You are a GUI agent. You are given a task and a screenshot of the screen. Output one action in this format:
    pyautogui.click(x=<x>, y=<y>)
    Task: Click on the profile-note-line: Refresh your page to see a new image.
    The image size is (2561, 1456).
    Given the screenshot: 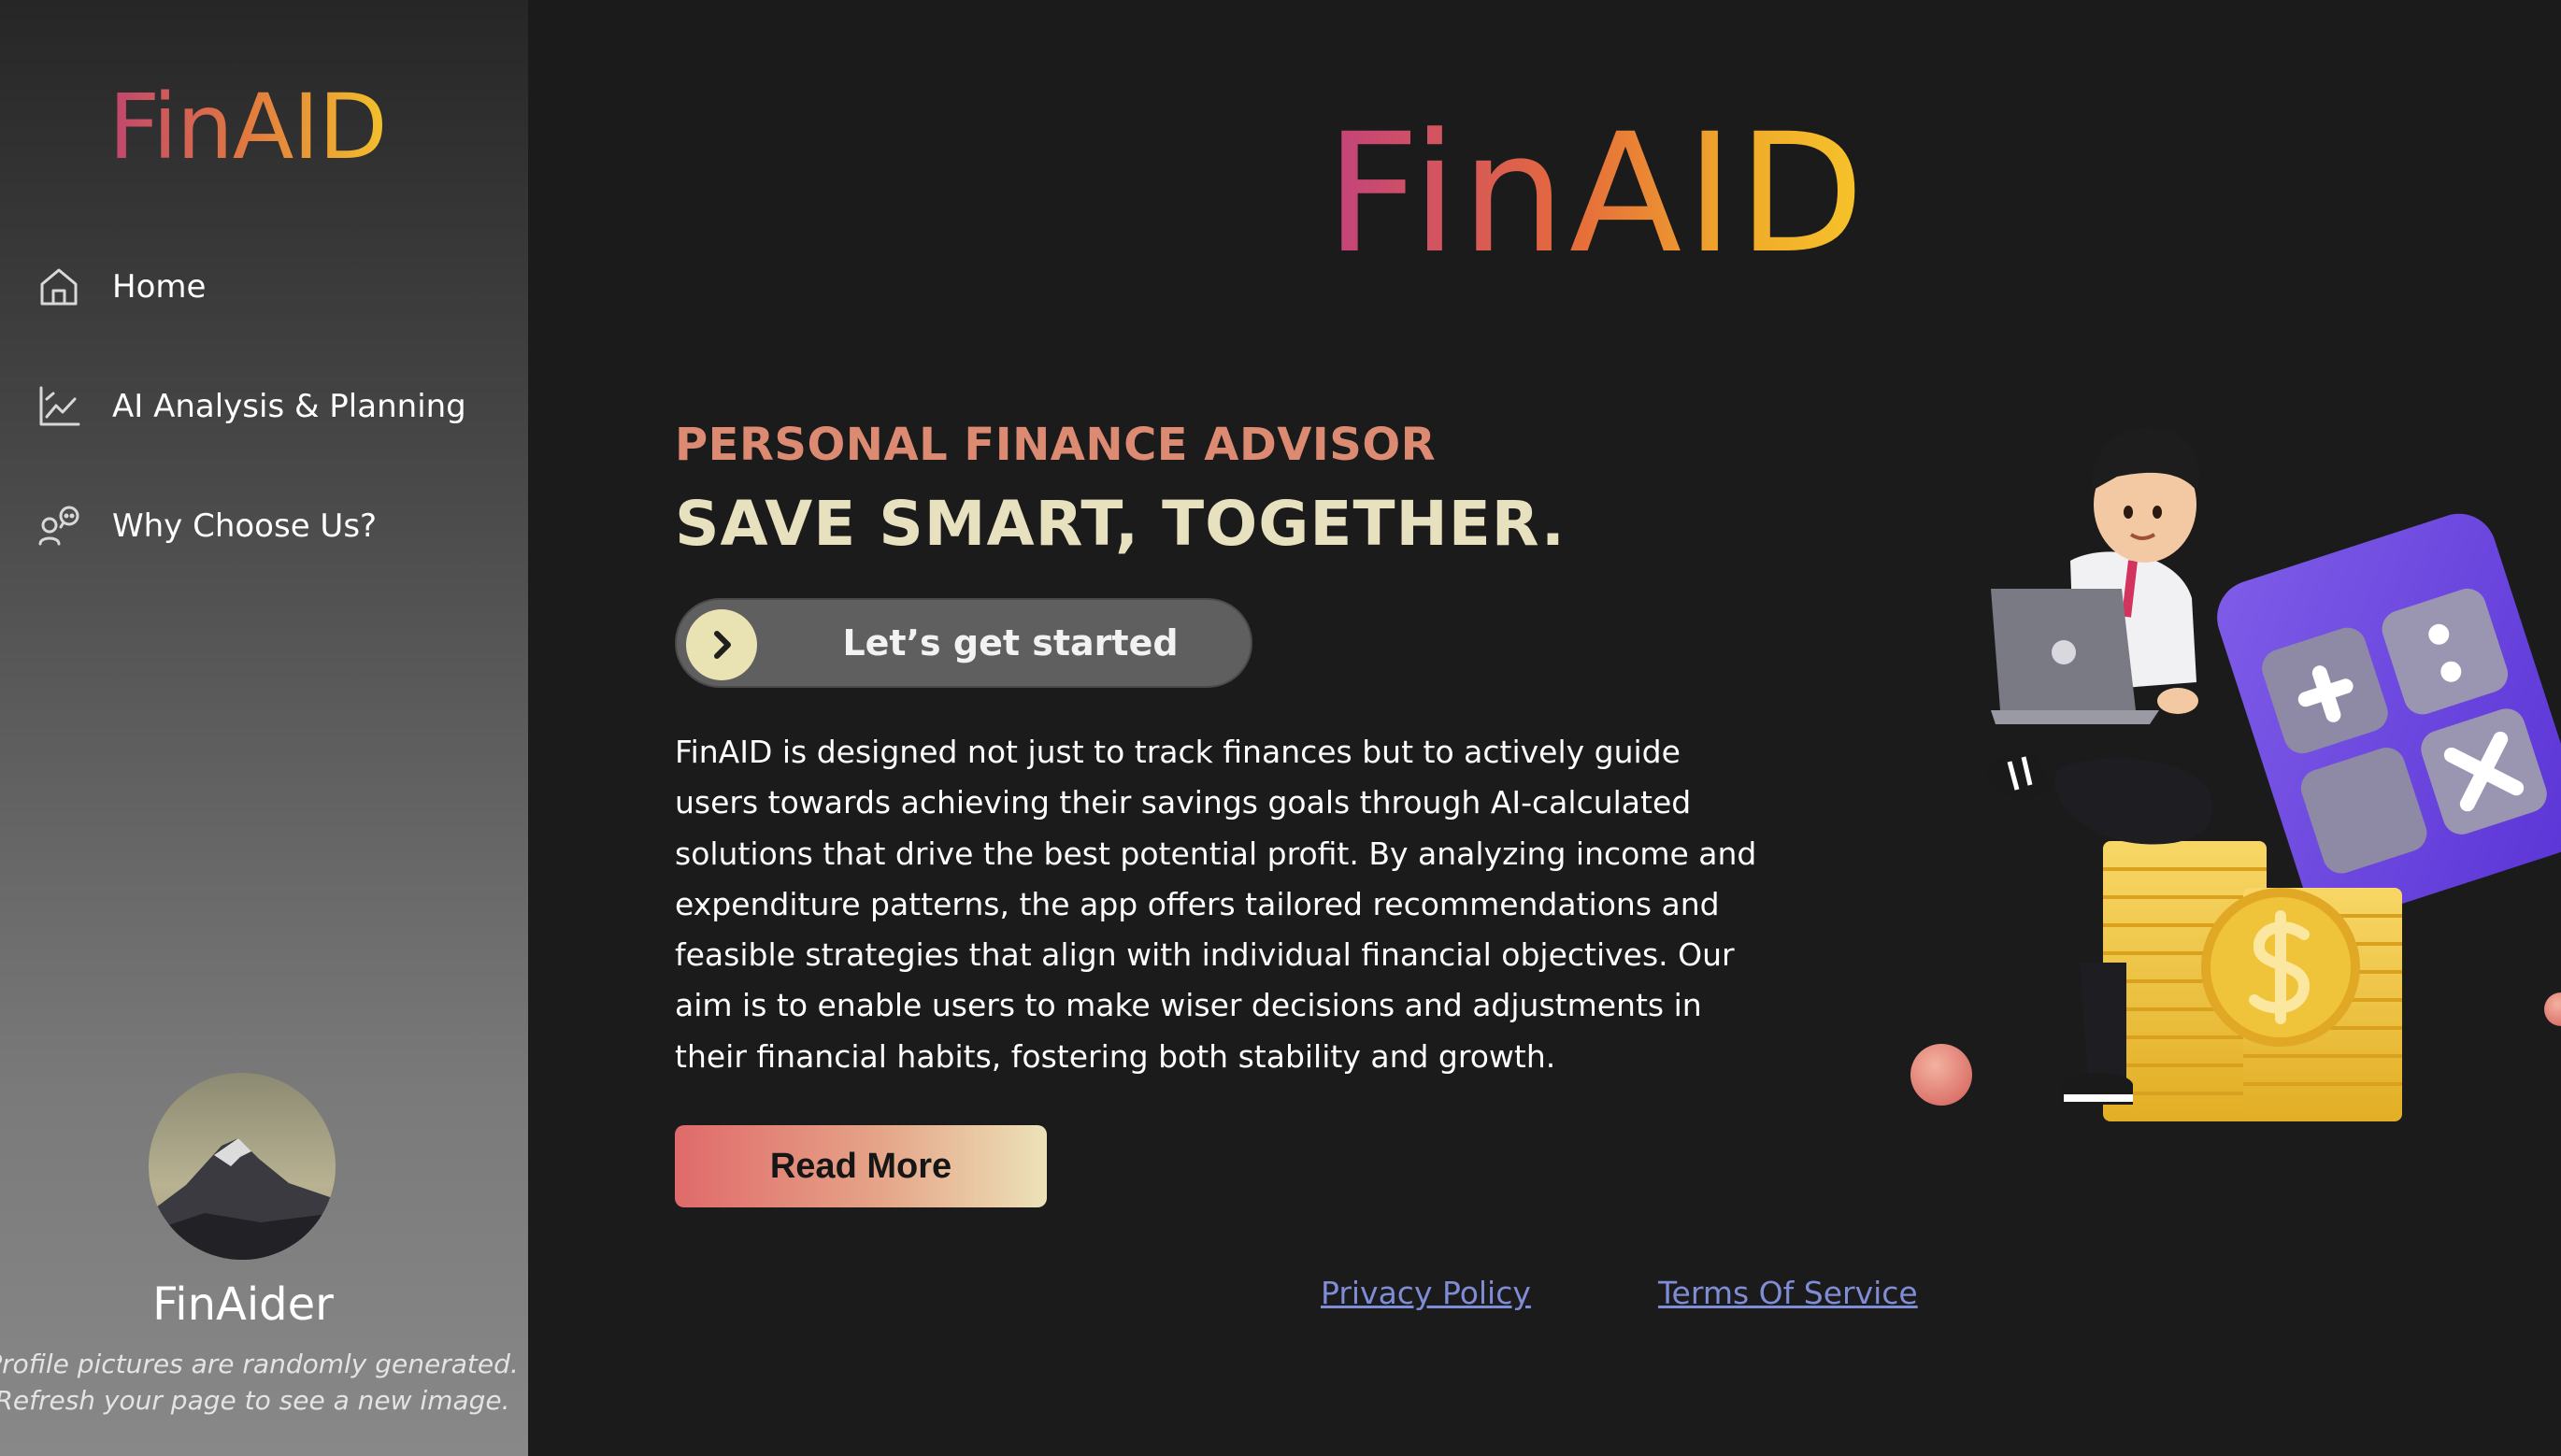 What is the action you would take?
    pyautogui.click(x=255, y=1400)
    